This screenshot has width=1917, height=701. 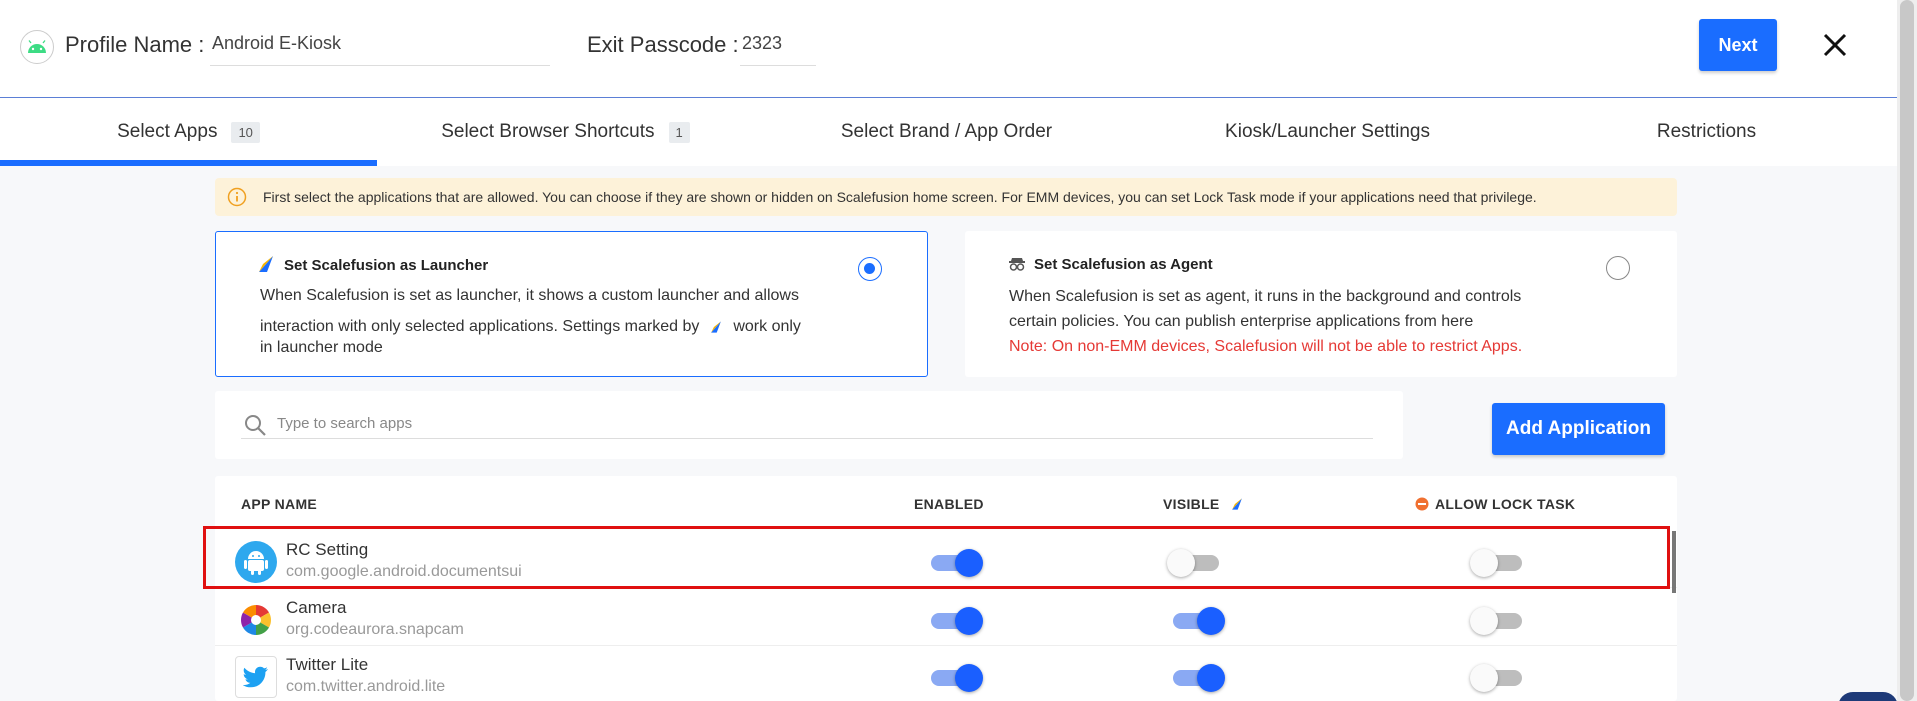 I want to click on profile-name-input: Android E-Kiosk, so click(x=380, y=48).